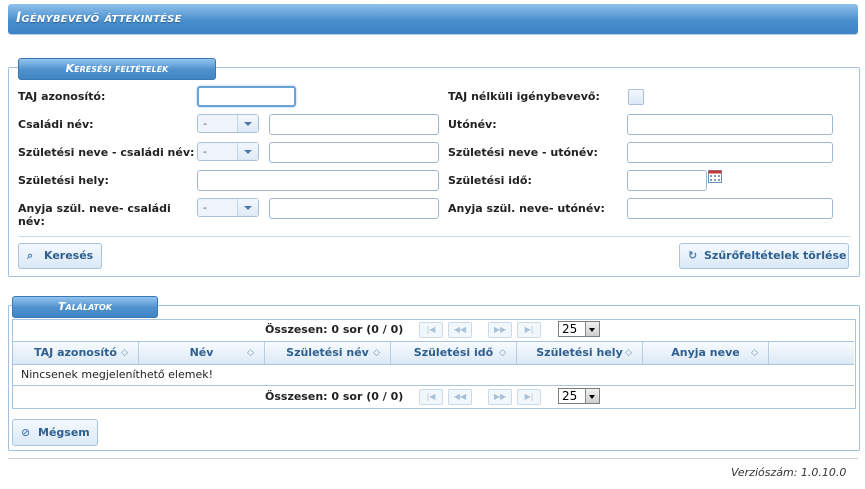 The height and width of the screenshot is (489, 865). What do you see at coordinates (354, 152) in the screenshot?
I see `birth-family-name-input` at bounding box center [354, 152].